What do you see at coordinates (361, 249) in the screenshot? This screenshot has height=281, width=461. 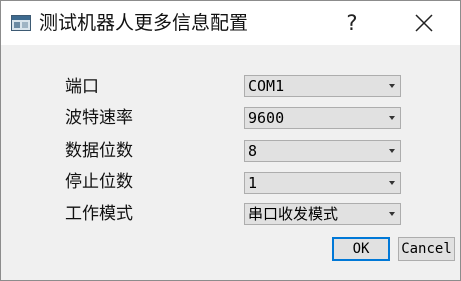 I see `ok-button: OK` at bounding box center [361, 249].